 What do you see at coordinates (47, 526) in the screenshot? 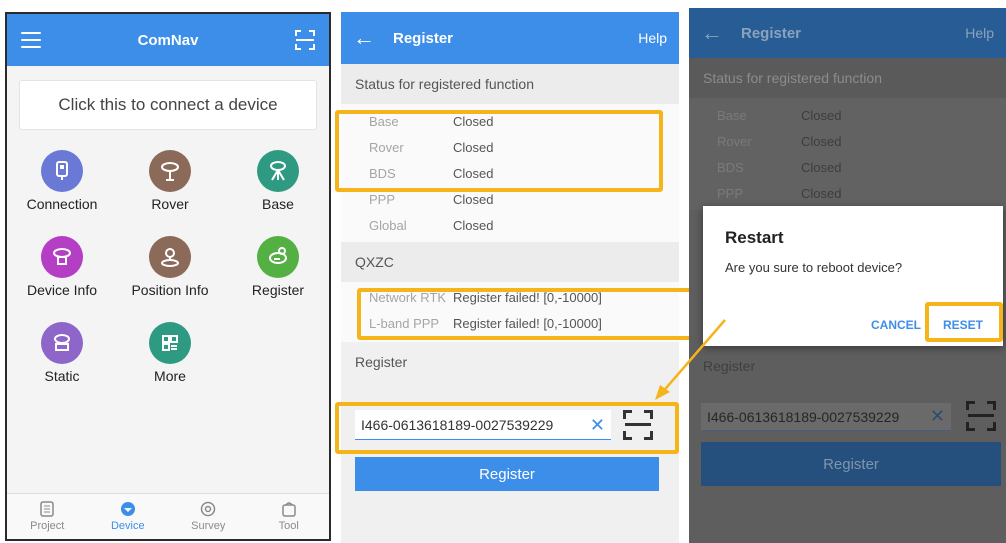
I see `tab-label: Project` at bounding box center [47, 526].